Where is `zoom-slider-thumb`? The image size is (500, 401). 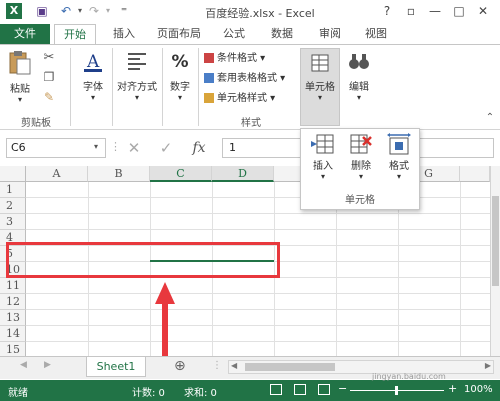 zoom-slider-thumb is located at coordinates (396, 390).